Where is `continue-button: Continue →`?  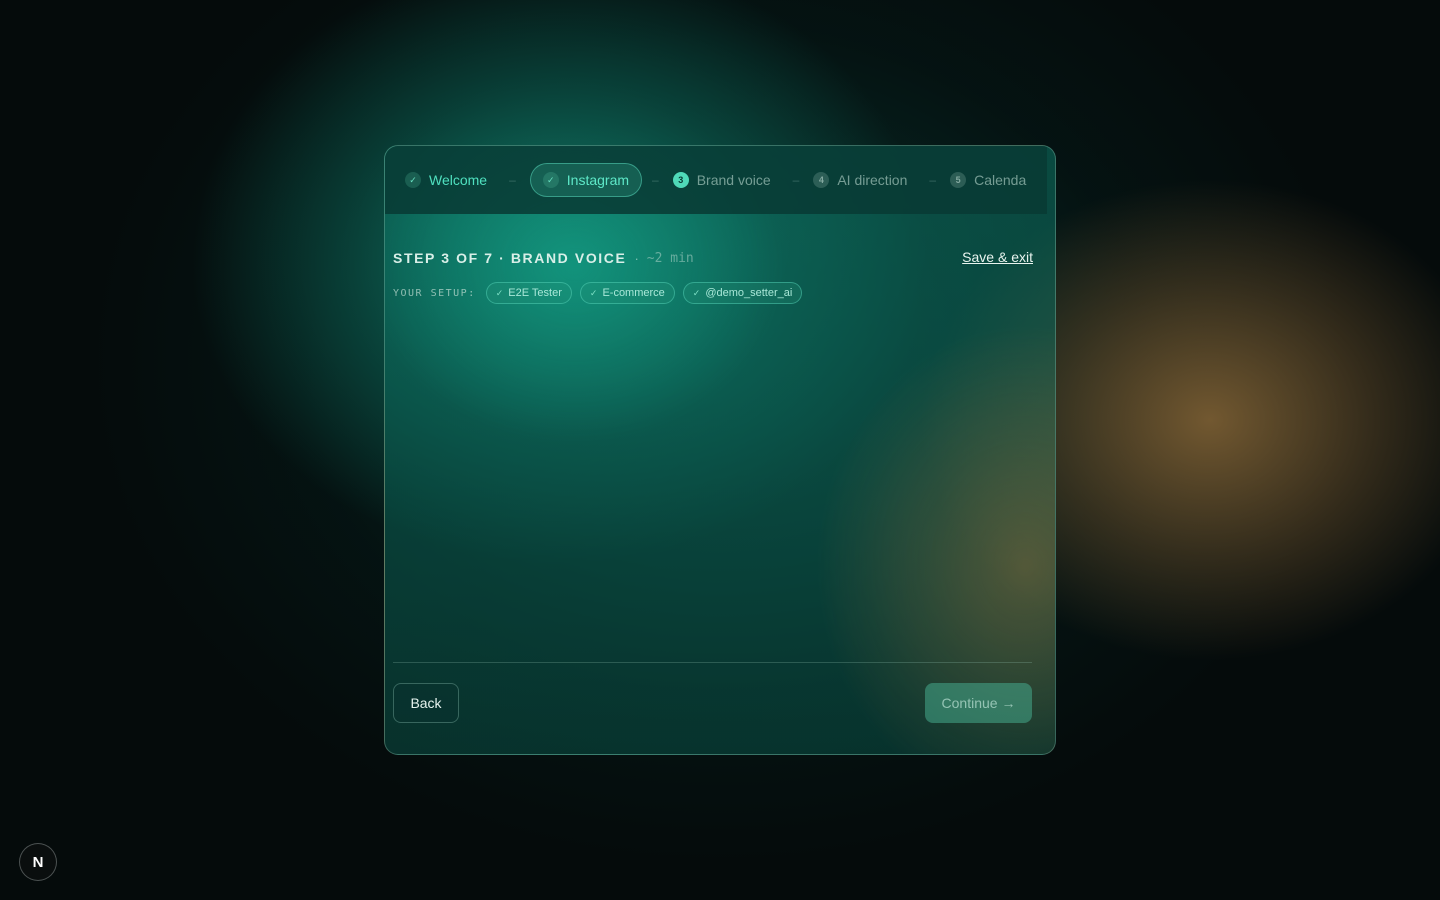
continue-button: Continue → is located at coordinates (978, 703).